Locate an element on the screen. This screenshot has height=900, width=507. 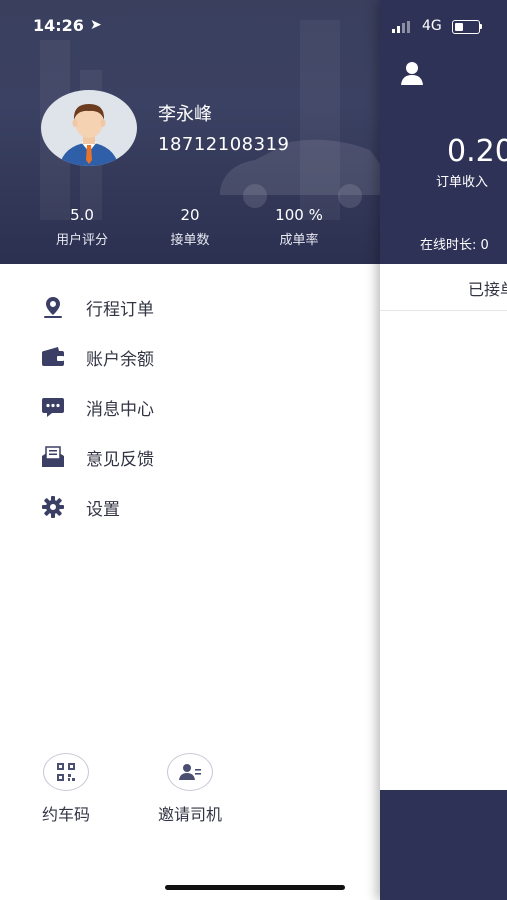
ride-code-button: 约车码 is located at coordinates (66, 789).